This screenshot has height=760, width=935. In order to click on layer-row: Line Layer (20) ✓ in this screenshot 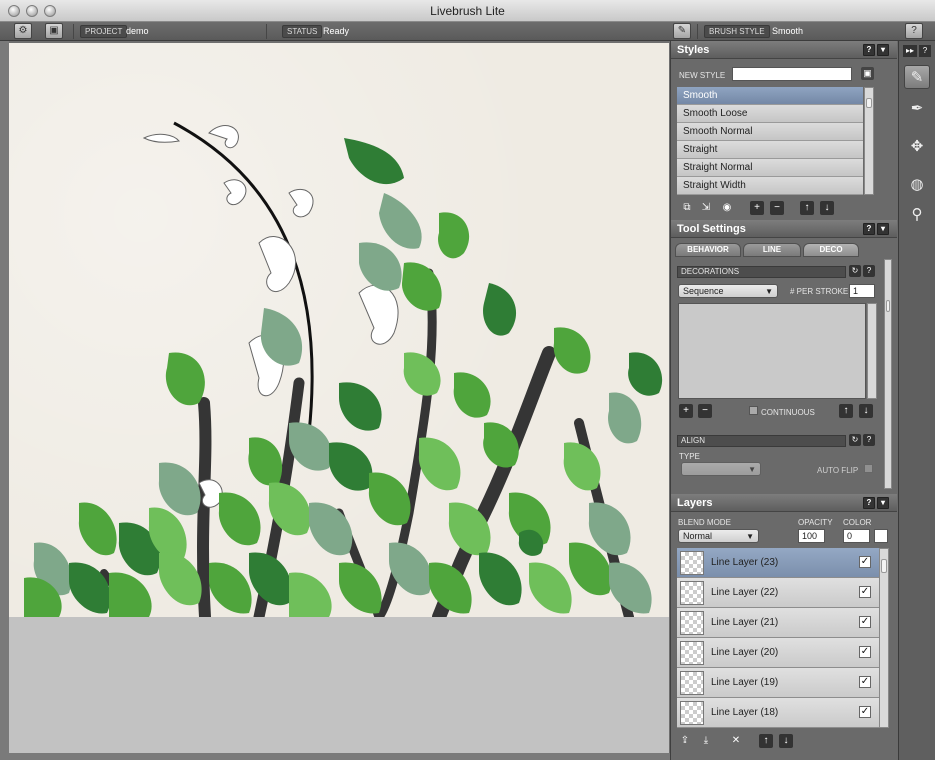, I will do `click(778, 653)`.